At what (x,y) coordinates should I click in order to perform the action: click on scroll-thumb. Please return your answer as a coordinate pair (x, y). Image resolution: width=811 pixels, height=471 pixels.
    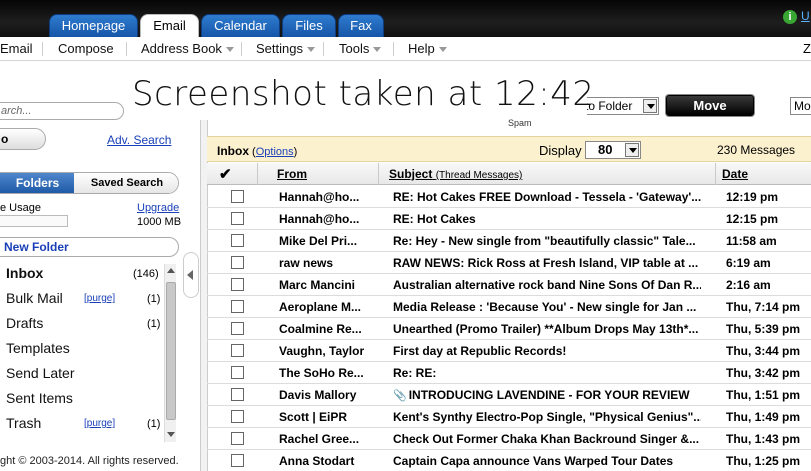
    Looking at the image, I should click on (171, 351).